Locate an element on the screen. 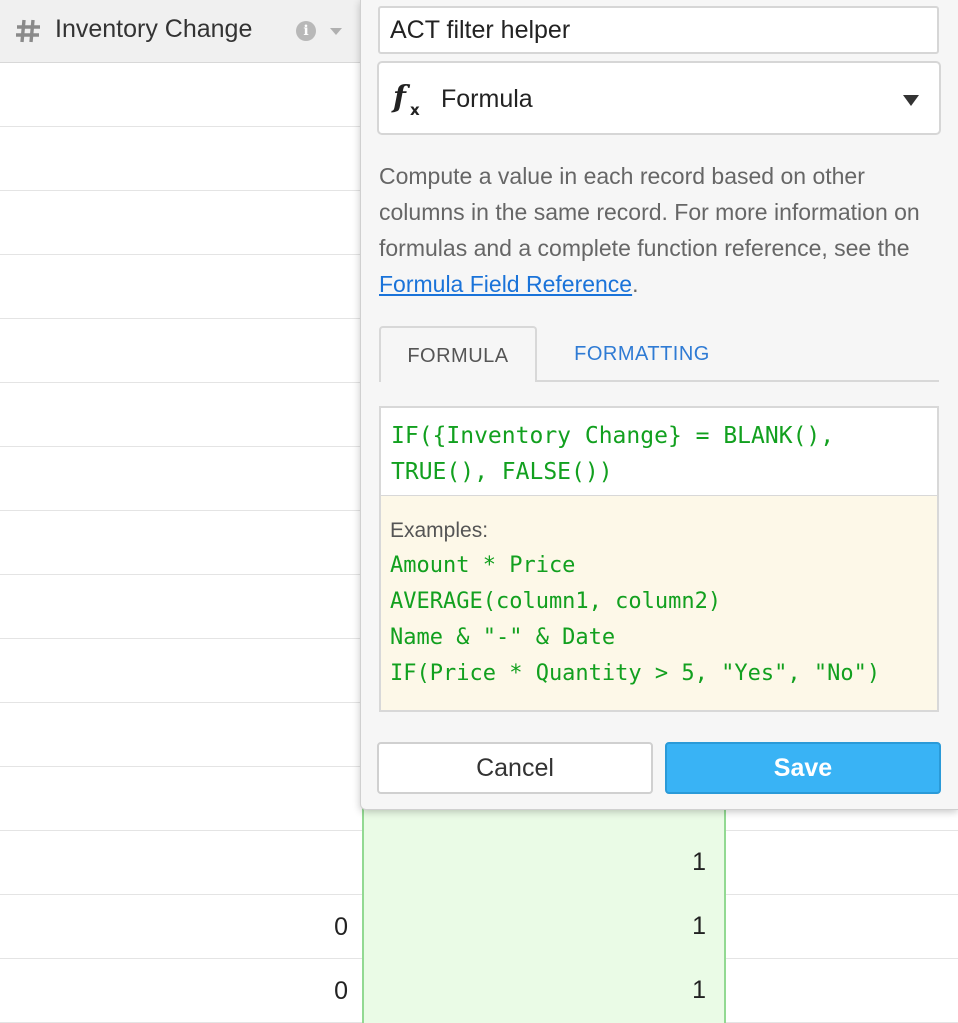 The height and width of the screenshot is (1023, 958). example-line: Amount * Price is located at coordinates (483, 565).